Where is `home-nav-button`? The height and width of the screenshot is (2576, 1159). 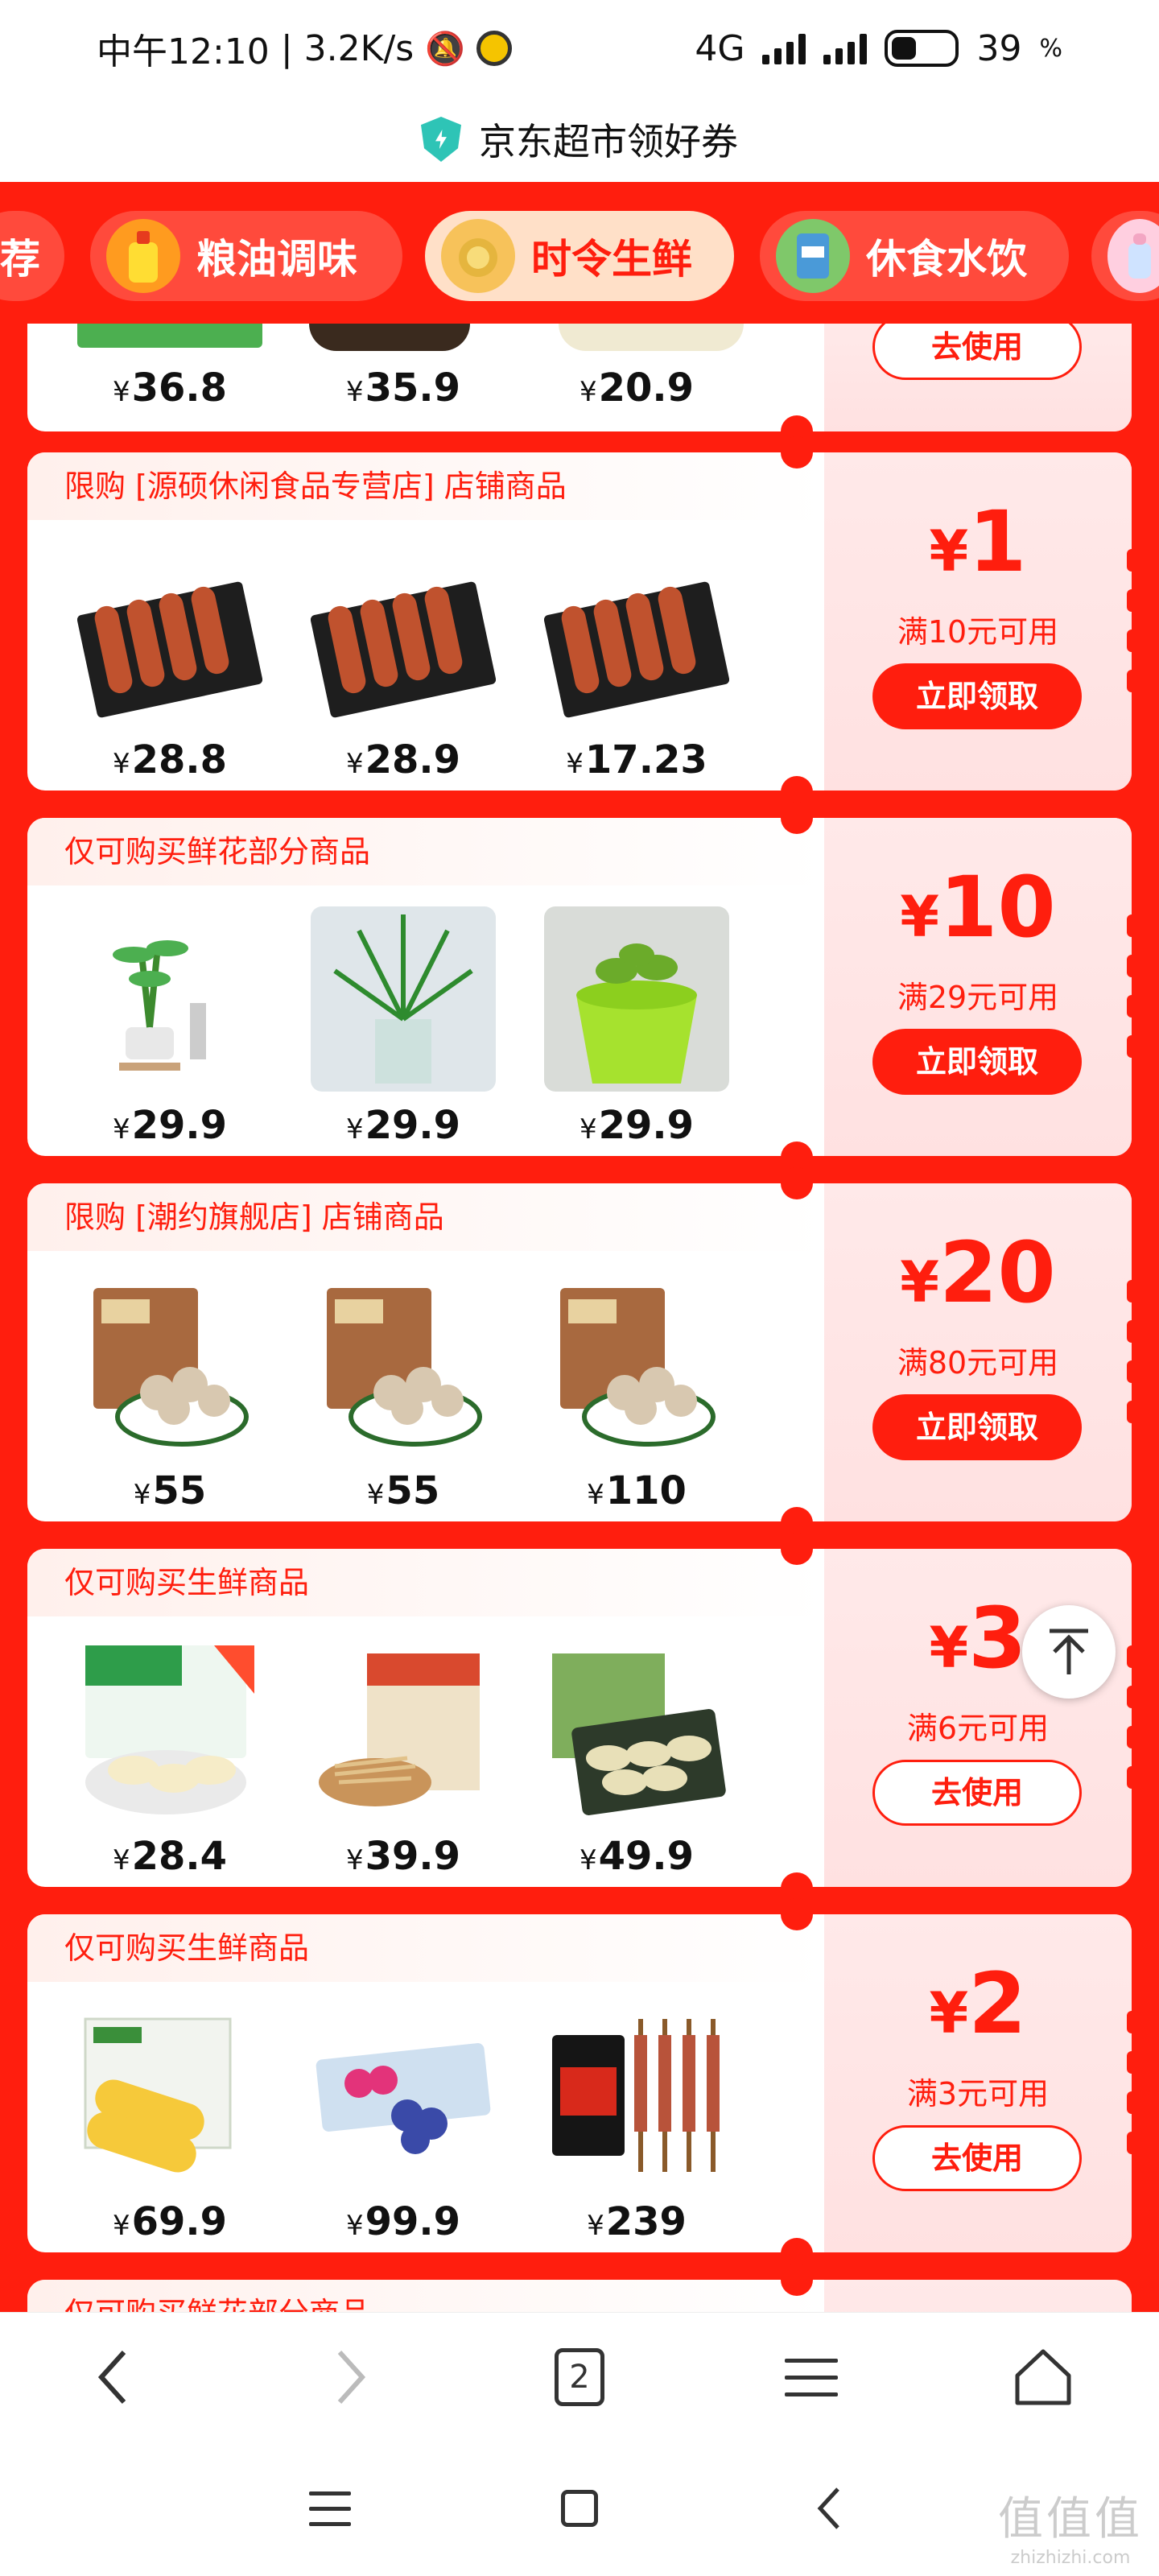 home-nav-button is located at coordinates (579, 2508).